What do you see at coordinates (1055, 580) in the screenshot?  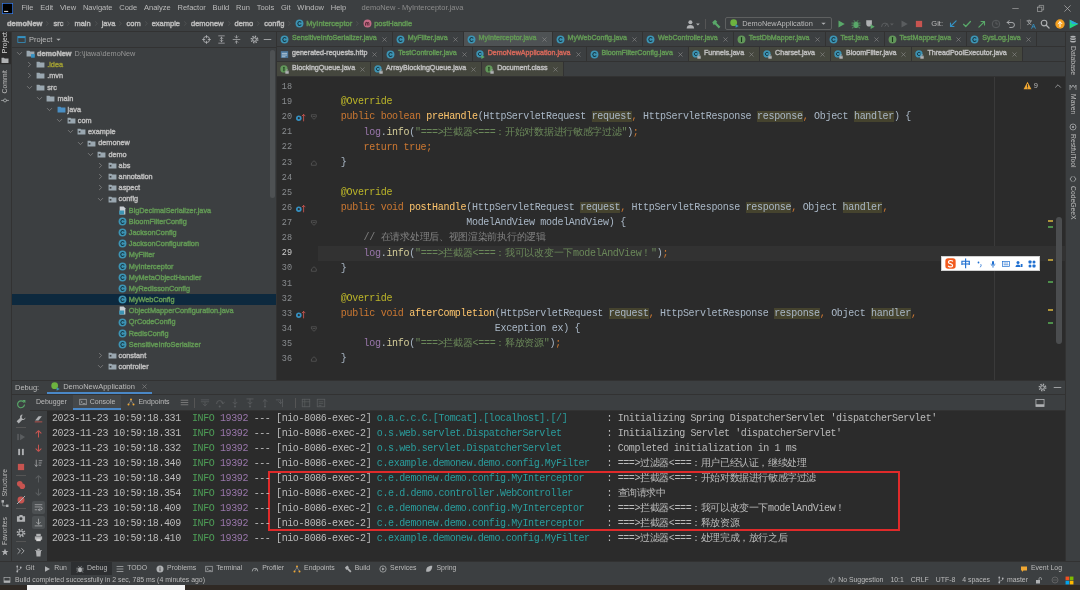 I see `circle-icon` at bounding box center [1055, 580].